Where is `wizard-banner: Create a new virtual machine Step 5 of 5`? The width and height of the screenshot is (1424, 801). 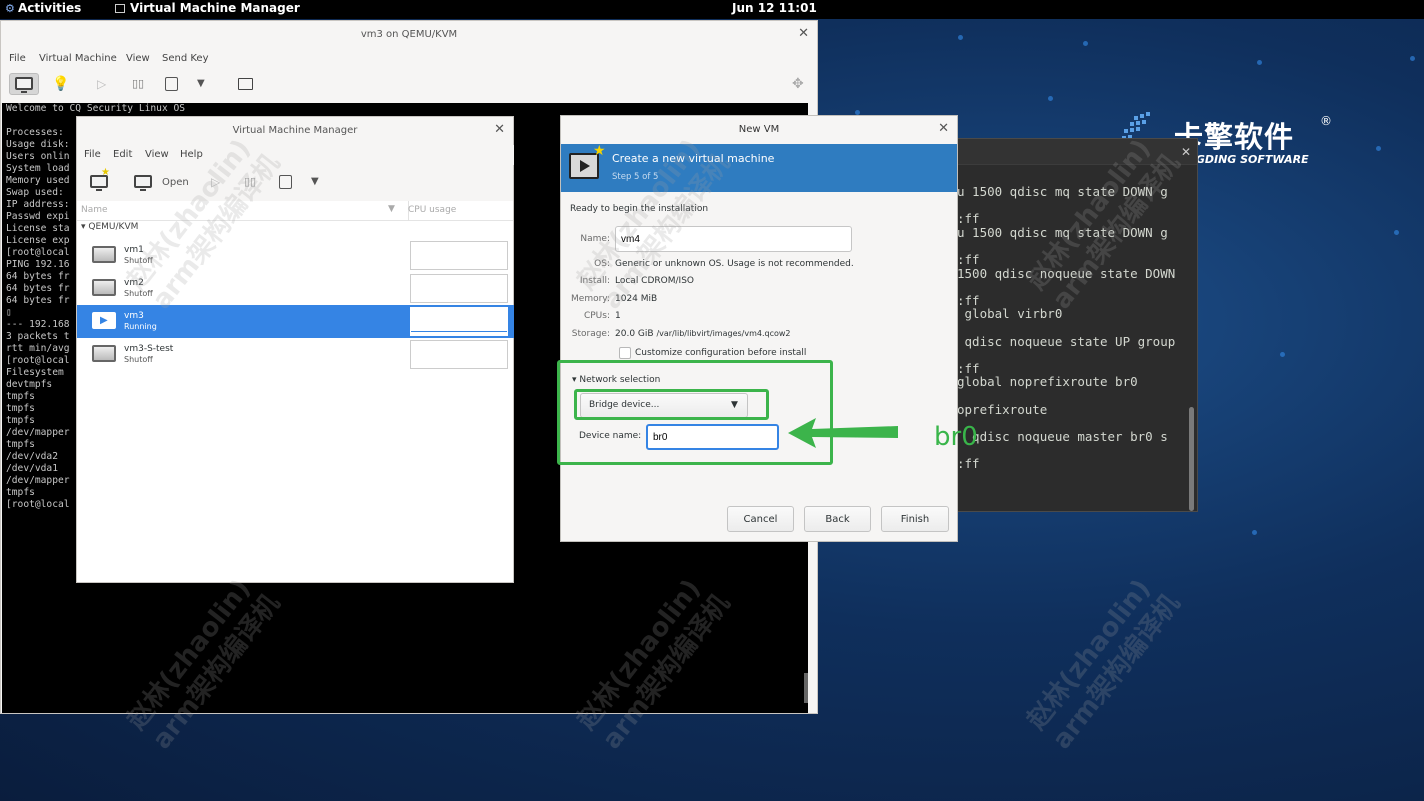
wizard-banner: Create a new virtual machine Step 5 of 5 is located at coordinates (759, 167).